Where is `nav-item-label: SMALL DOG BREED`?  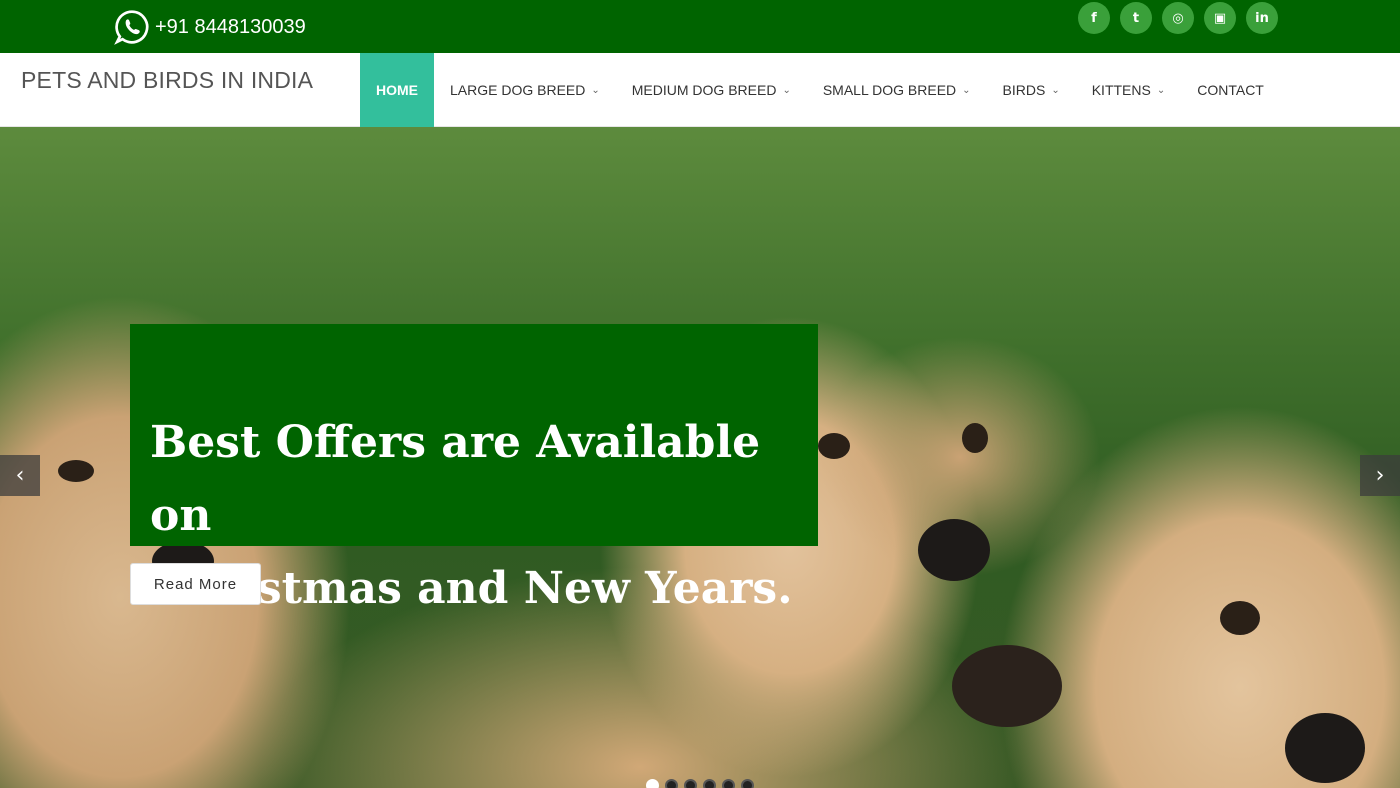
nav-item-label: SMALL DOG BREED is located at coordinates (889, 90).